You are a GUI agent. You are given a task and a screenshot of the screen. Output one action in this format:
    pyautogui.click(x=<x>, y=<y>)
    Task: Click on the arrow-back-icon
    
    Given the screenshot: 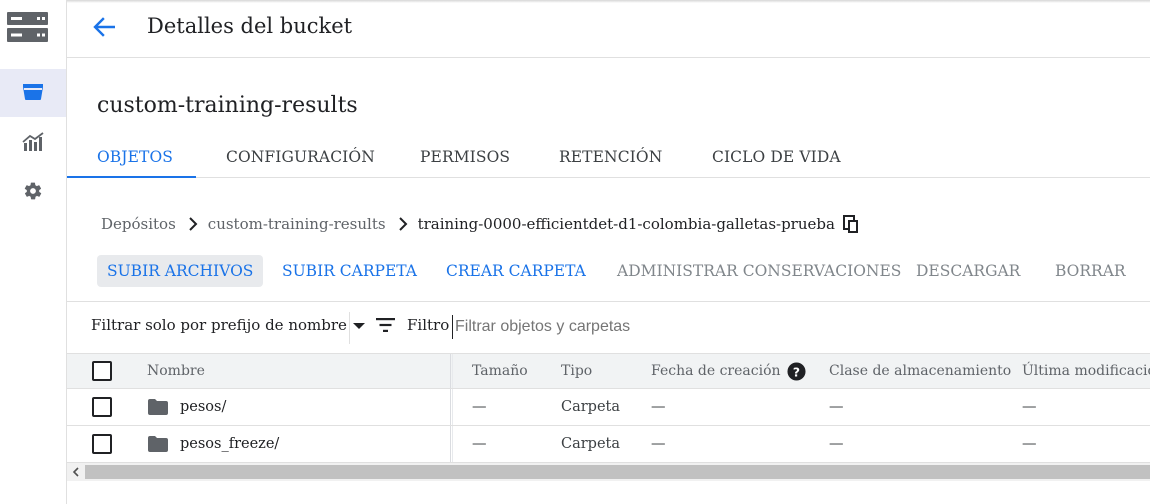 What is the action you would take?
    pyautogui.click(x=104, y=29)
    